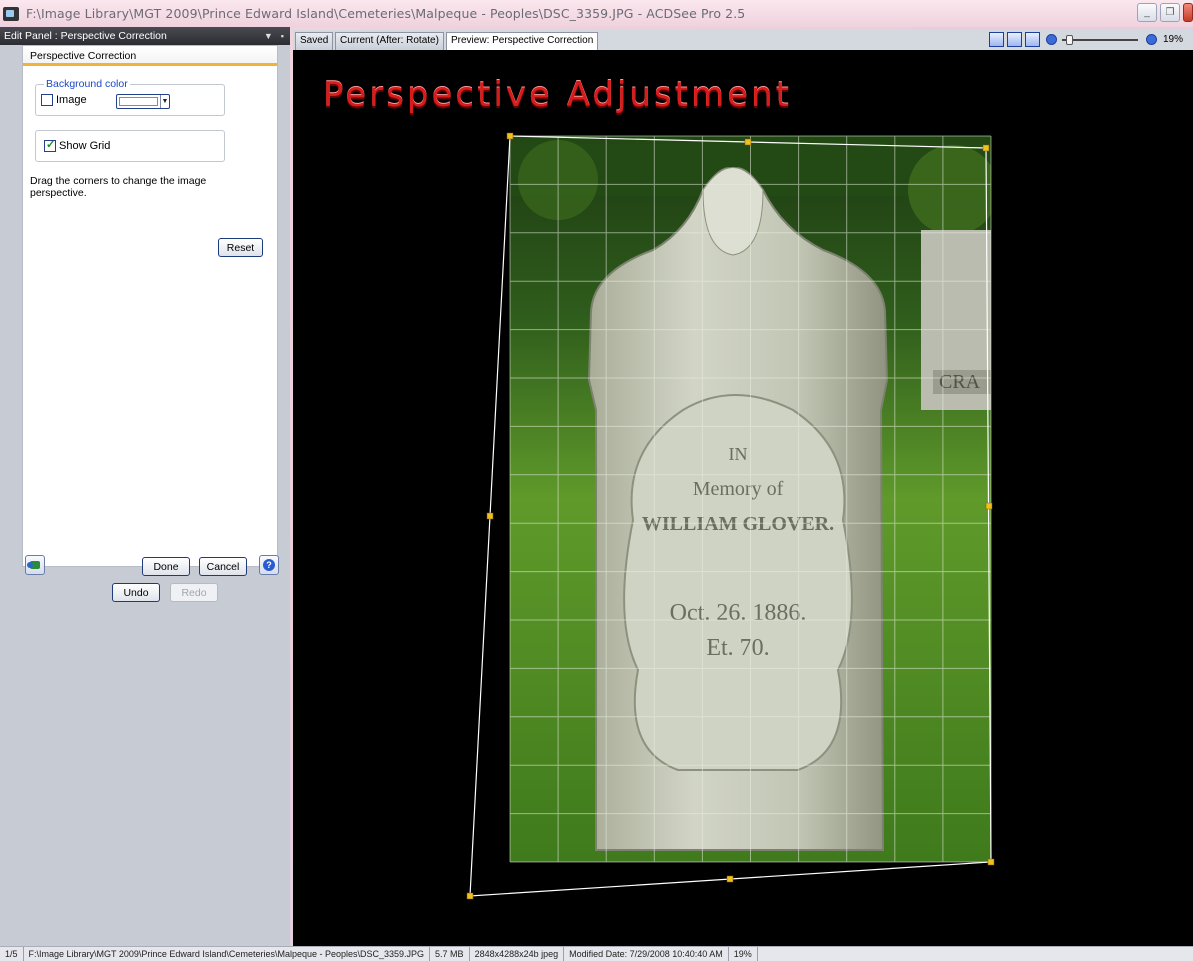  Describe the element at coordinates (130, 146) in the screenshot. I see `show-grid-group: Show Grid` at that location.